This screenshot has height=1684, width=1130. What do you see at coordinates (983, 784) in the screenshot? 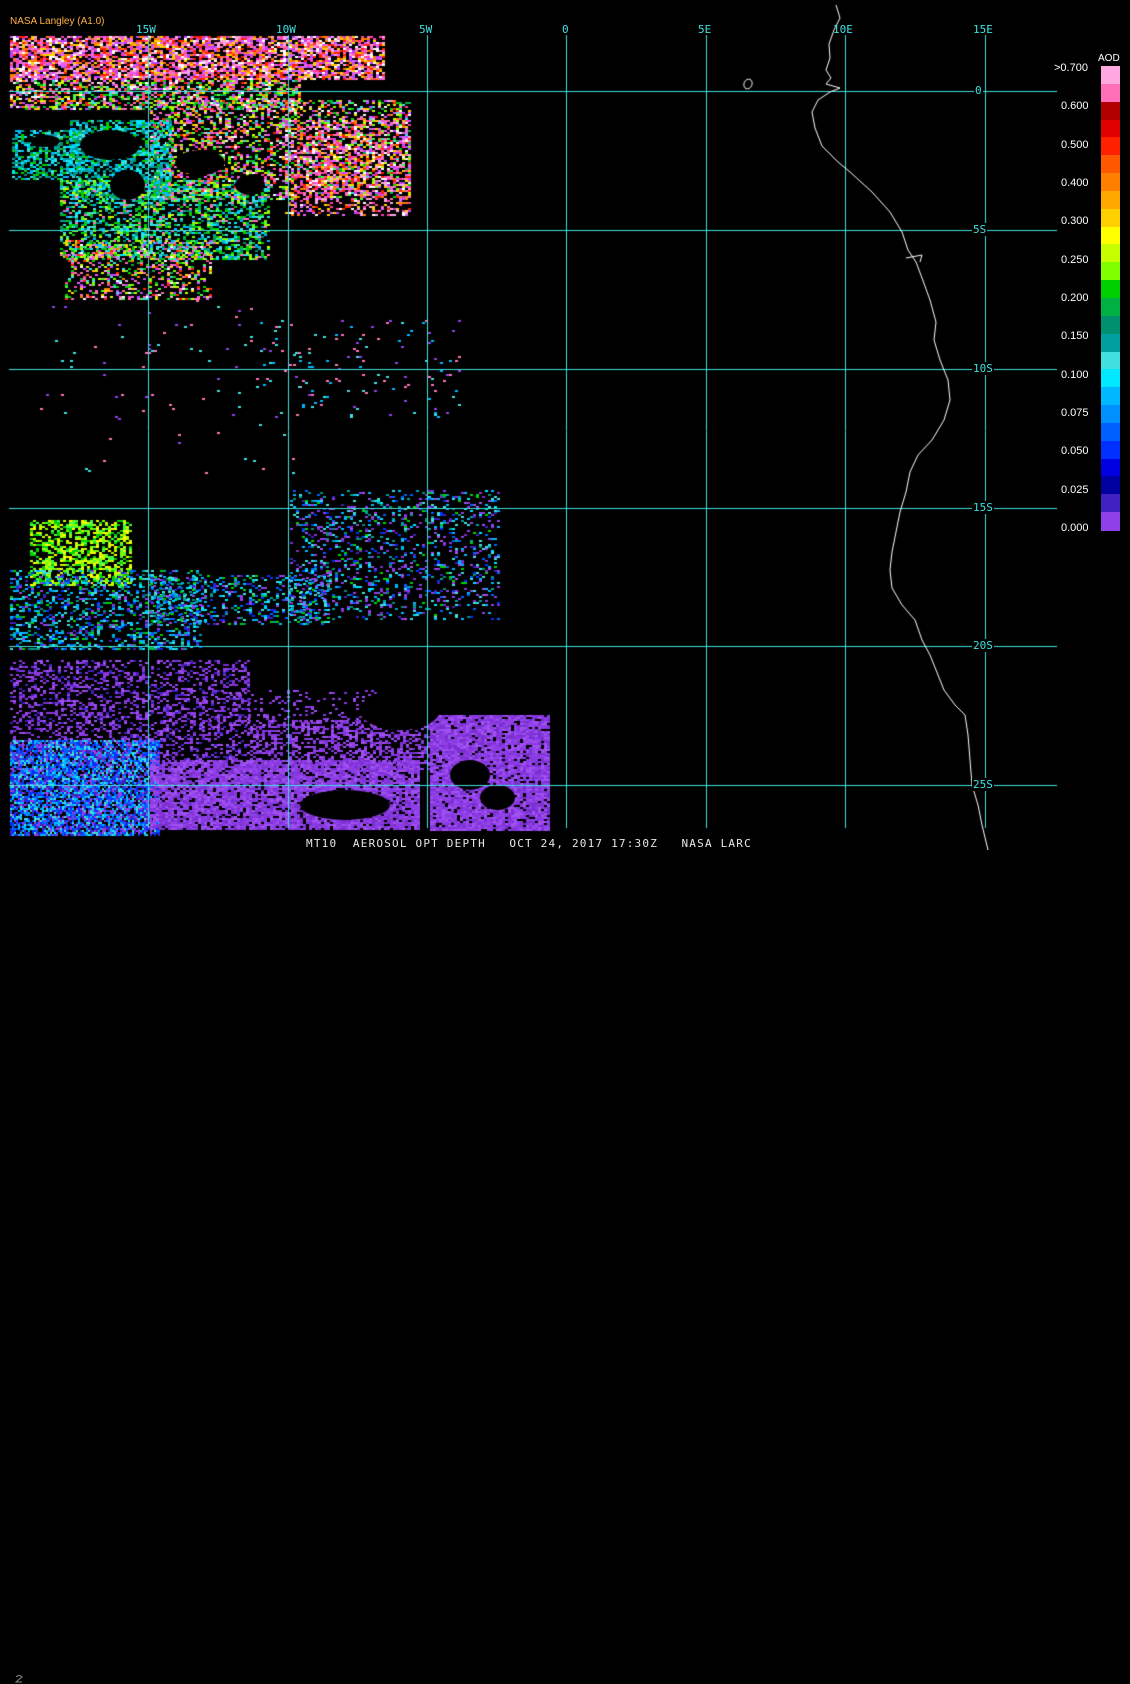
I see `lat-label: 25S` at bounding box center [983, 784].